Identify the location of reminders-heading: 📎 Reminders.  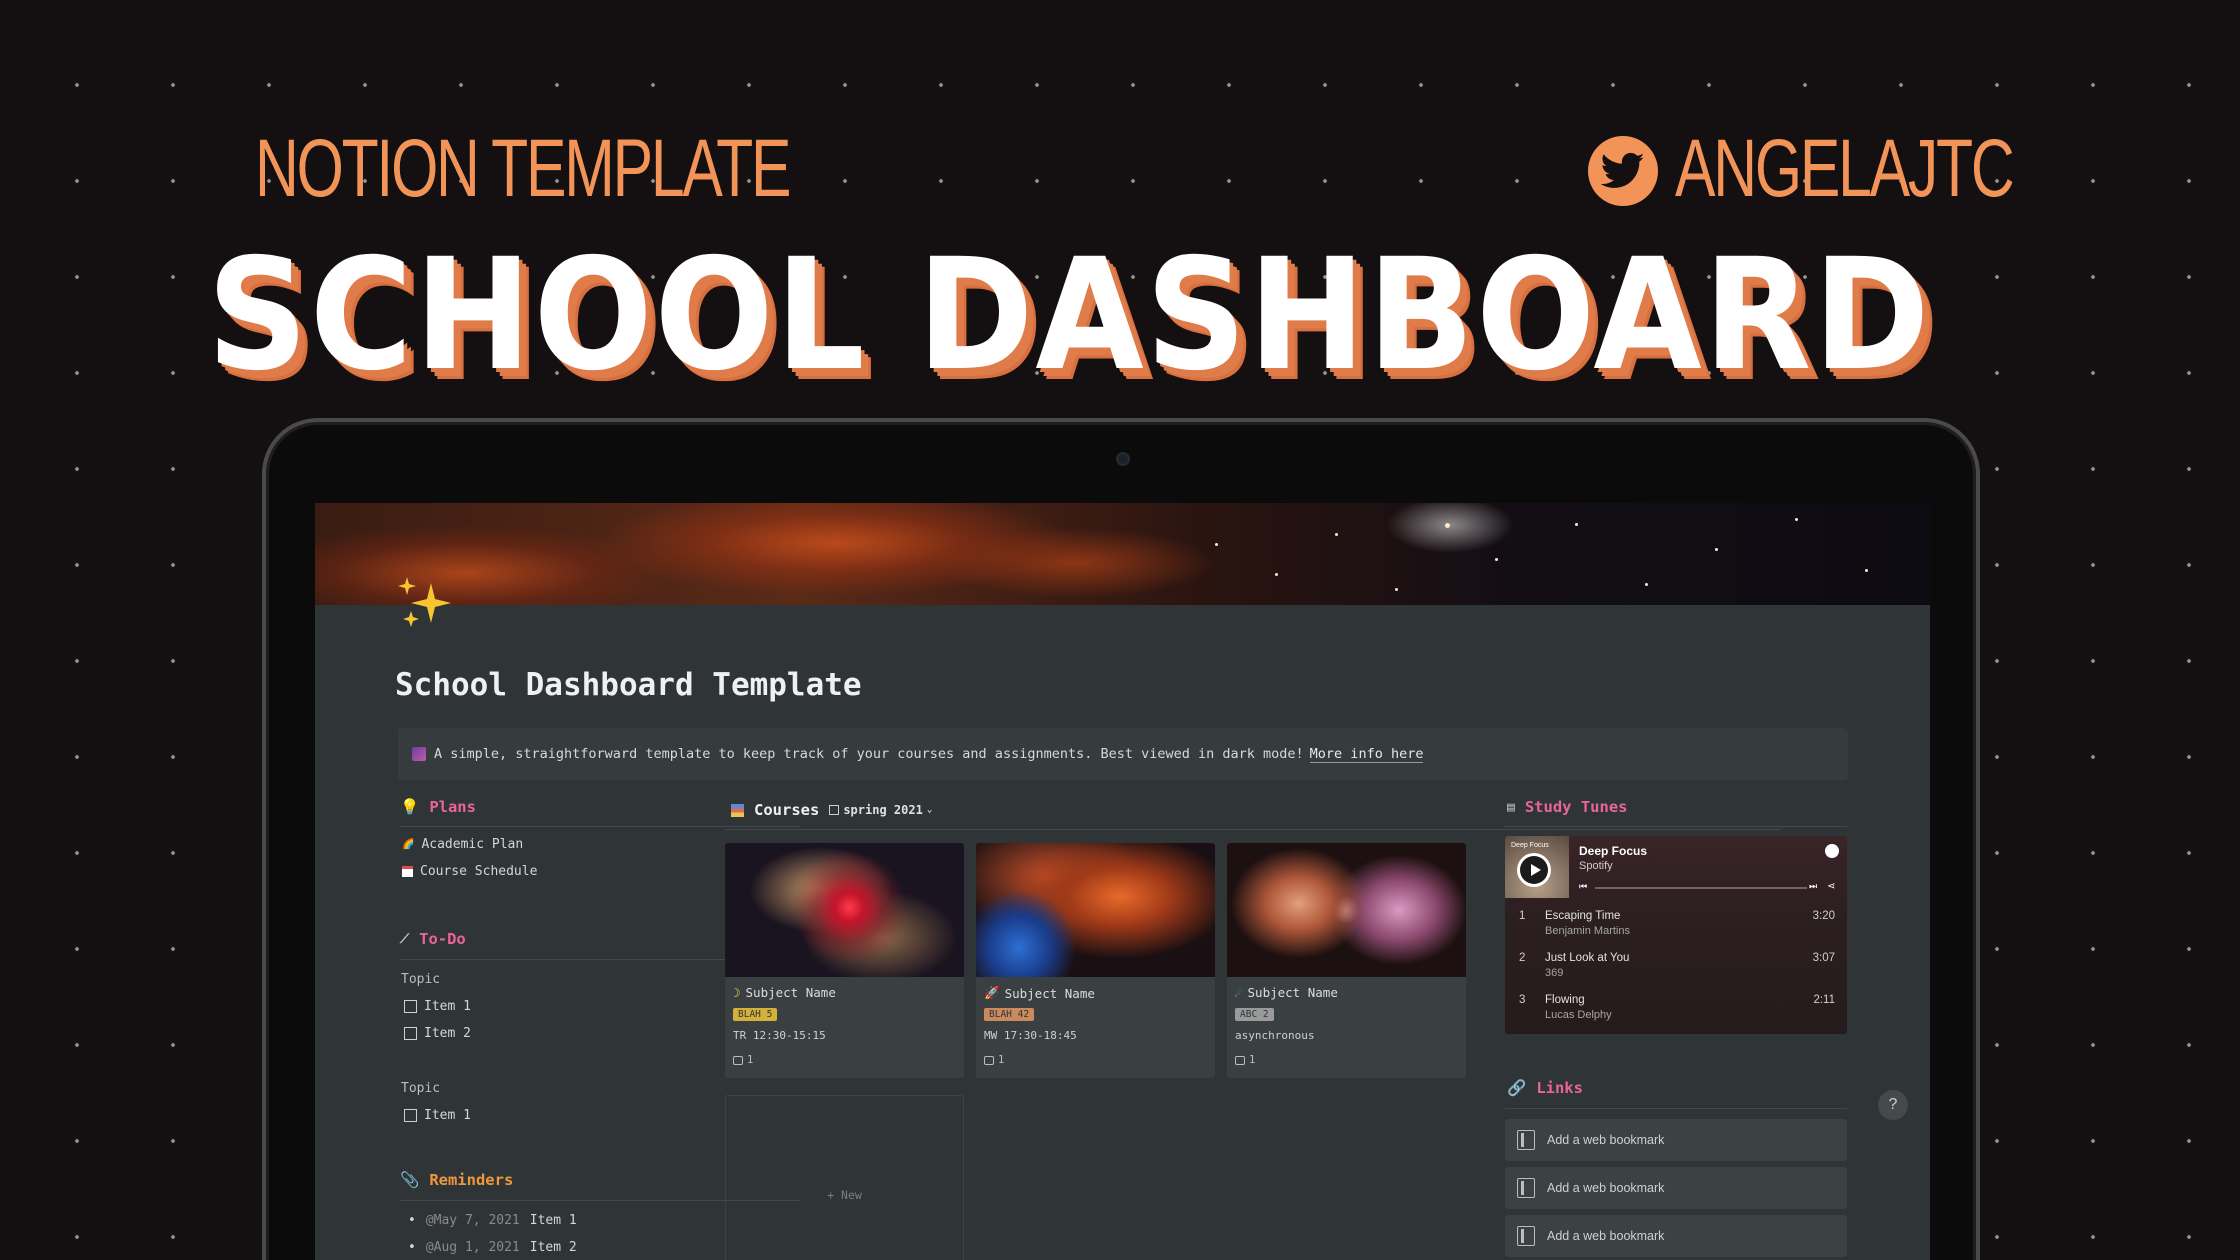
(457, 1180).